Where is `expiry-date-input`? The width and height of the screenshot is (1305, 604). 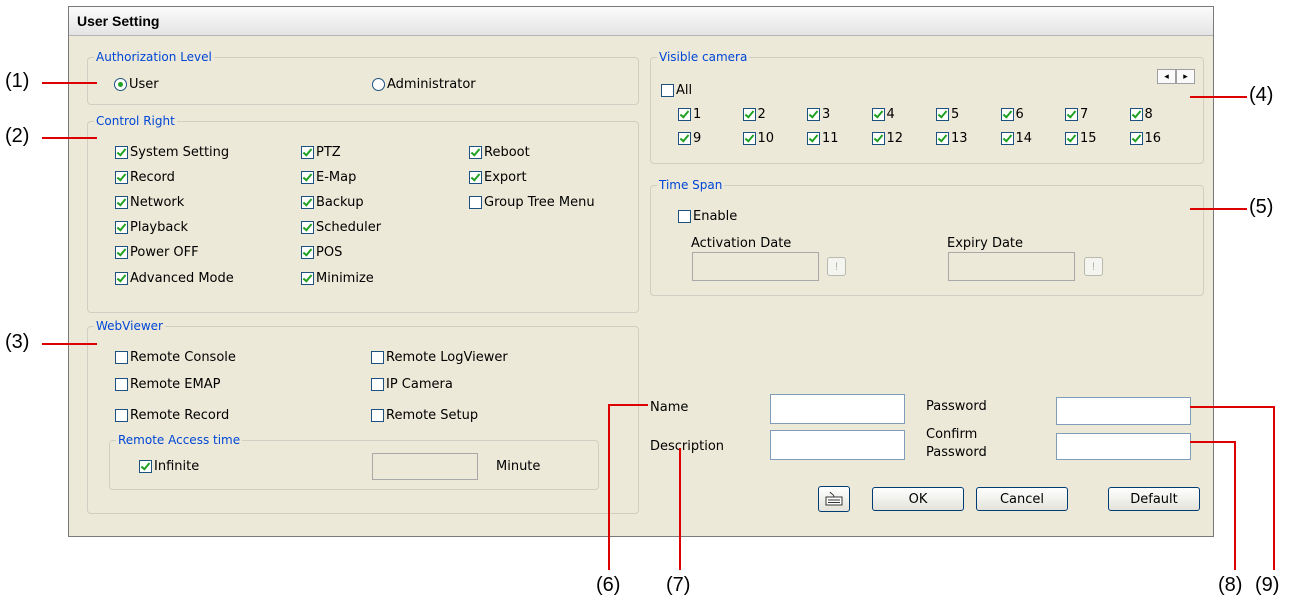
expiry-date-input is located at coordinates (1011, 266).